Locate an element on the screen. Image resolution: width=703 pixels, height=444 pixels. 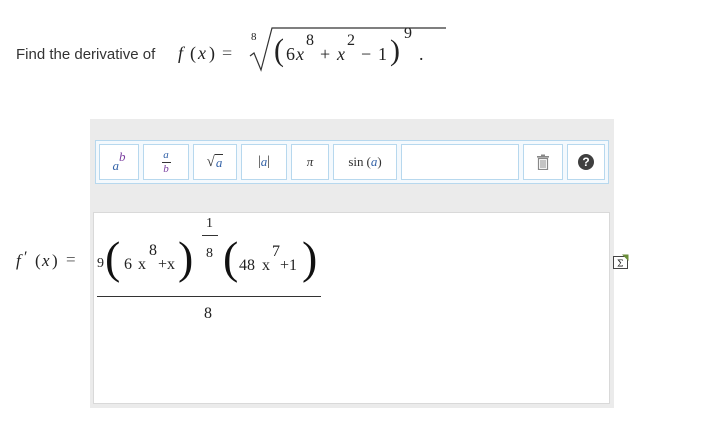
equals-sign: = is located at coordinates (227, 53).